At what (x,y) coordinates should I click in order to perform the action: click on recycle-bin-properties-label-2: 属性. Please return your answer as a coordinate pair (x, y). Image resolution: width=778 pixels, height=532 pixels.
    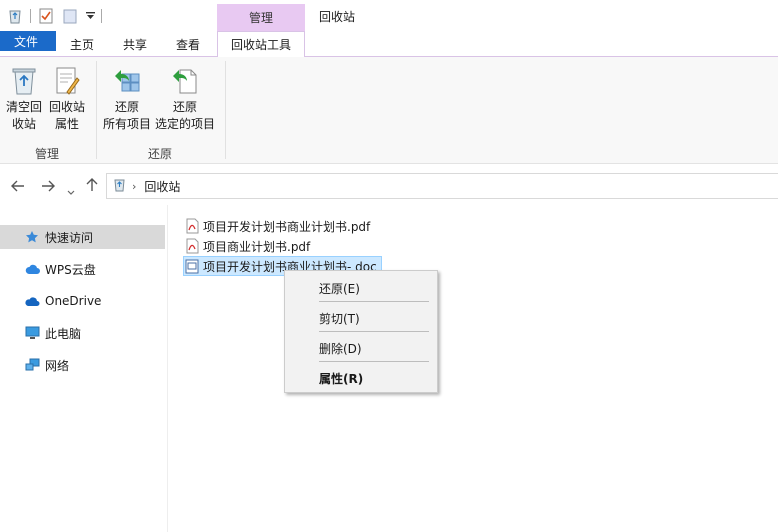
    Looking at the image, I should click on (67, 124).